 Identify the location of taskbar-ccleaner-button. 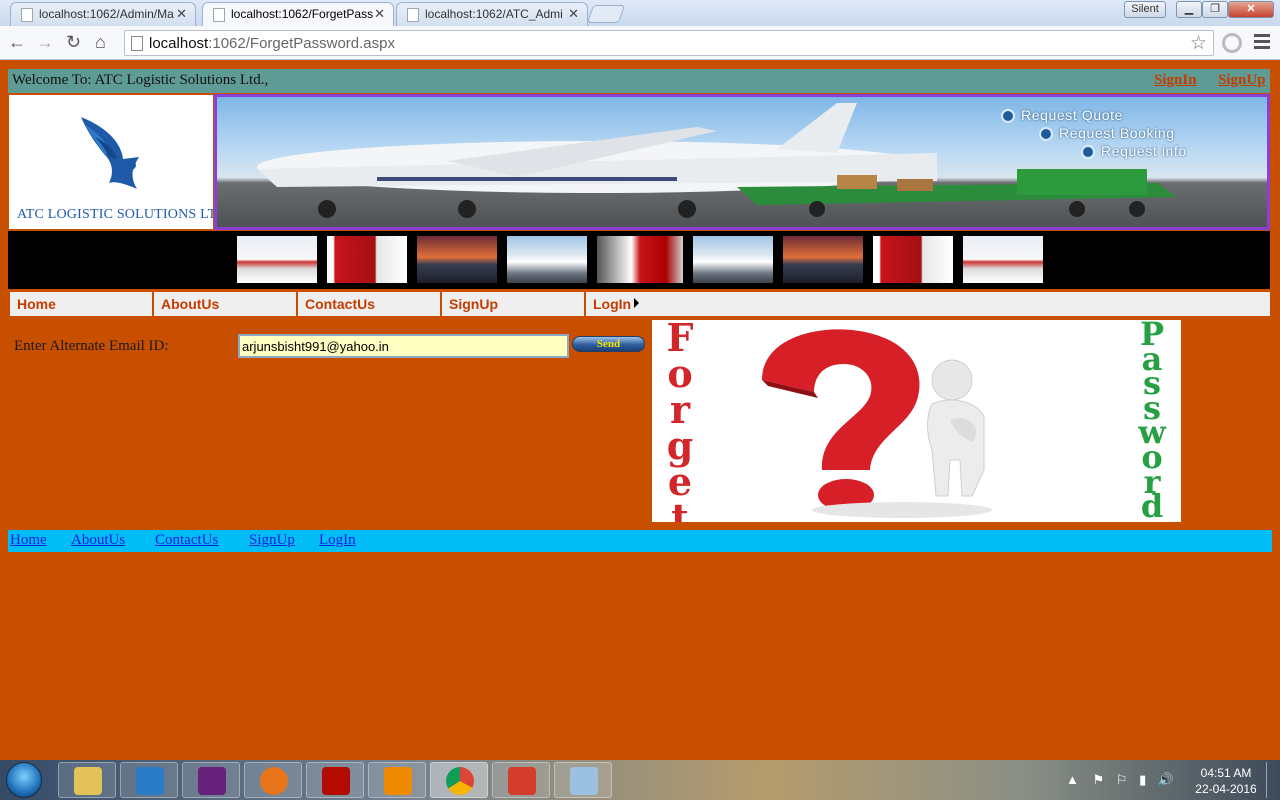
(521, 780).